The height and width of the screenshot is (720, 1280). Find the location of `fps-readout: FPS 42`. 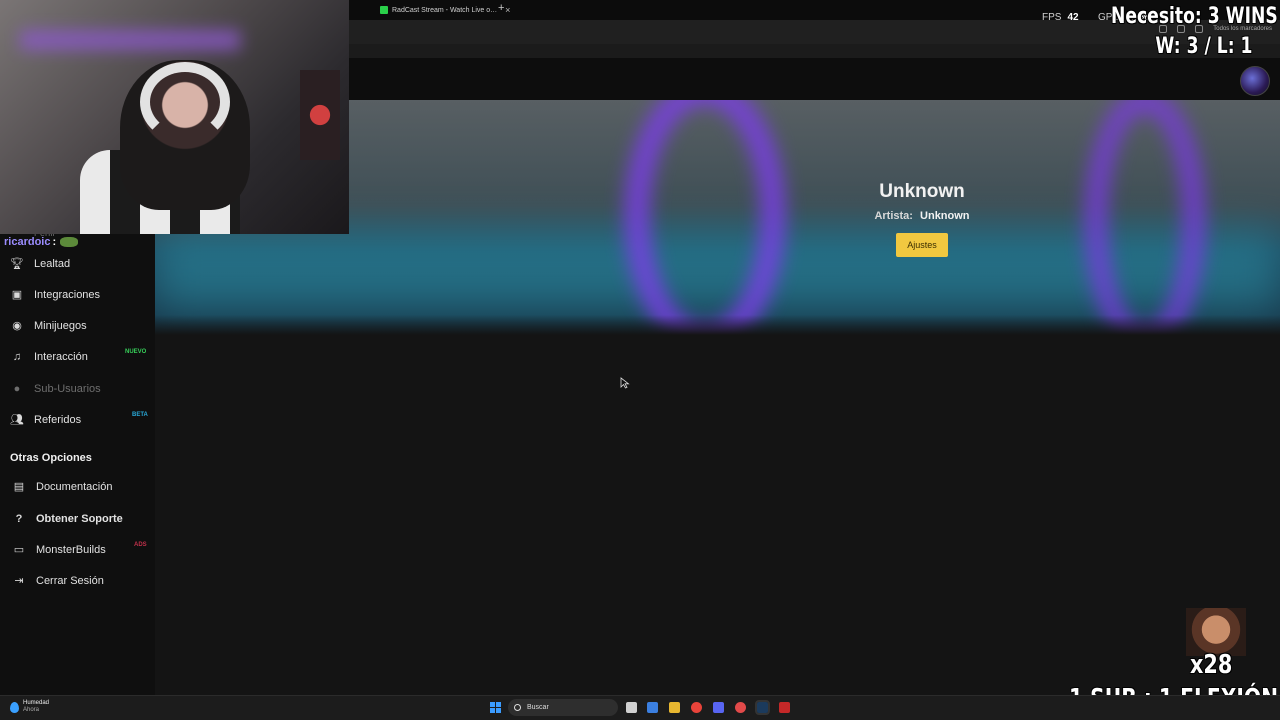

fps-readout: FPS 42 is located at coordinates (1060, 17).